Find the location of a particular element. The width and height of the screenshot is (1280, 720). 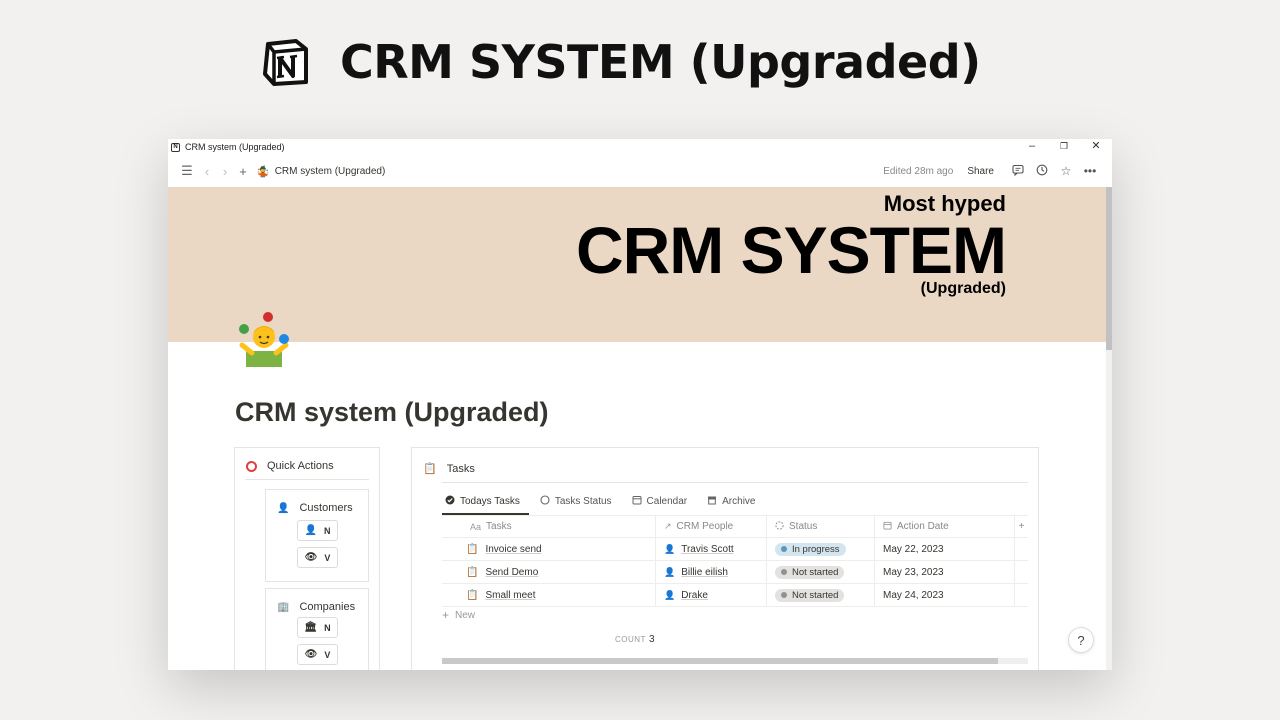

person-name: Billie eilish is located at coordinates (704, 572).